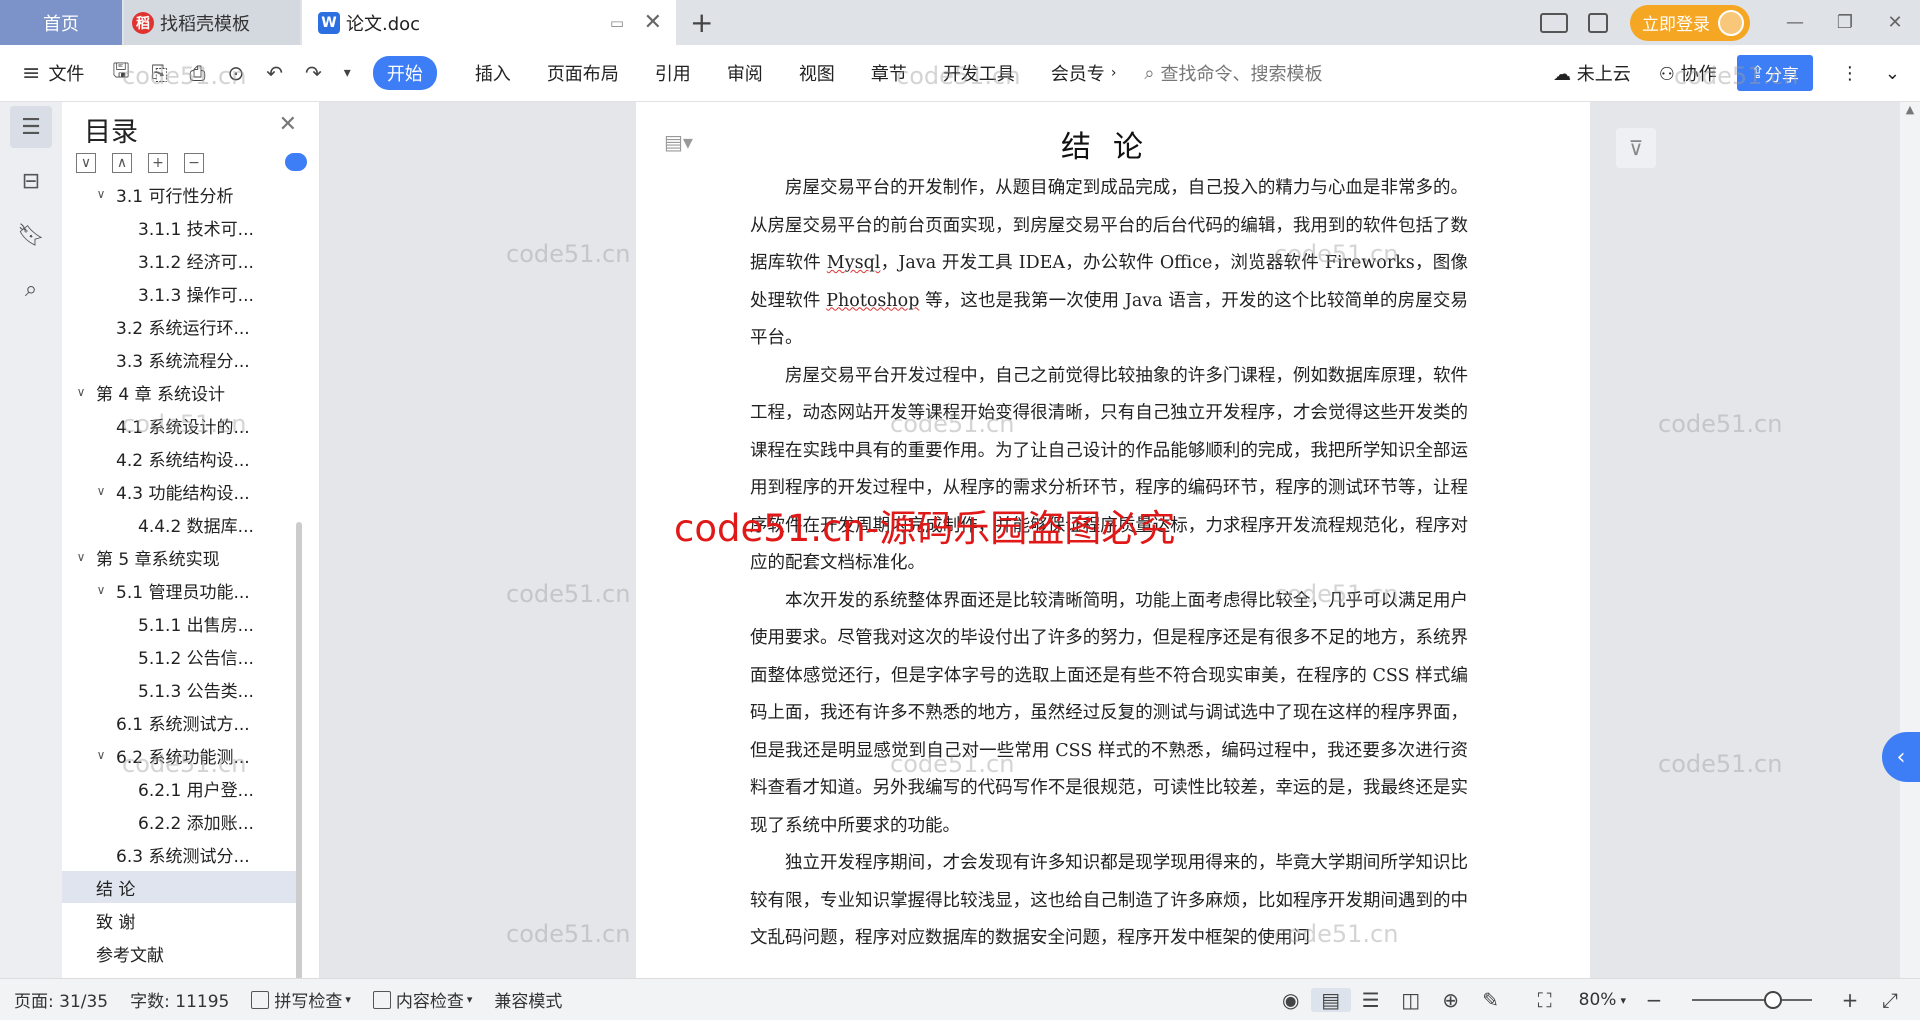  What do you see at coordinates (653, 22) in the screenshot?
I see `close-tab-icon: ✕` at bounding box center [653, 22].